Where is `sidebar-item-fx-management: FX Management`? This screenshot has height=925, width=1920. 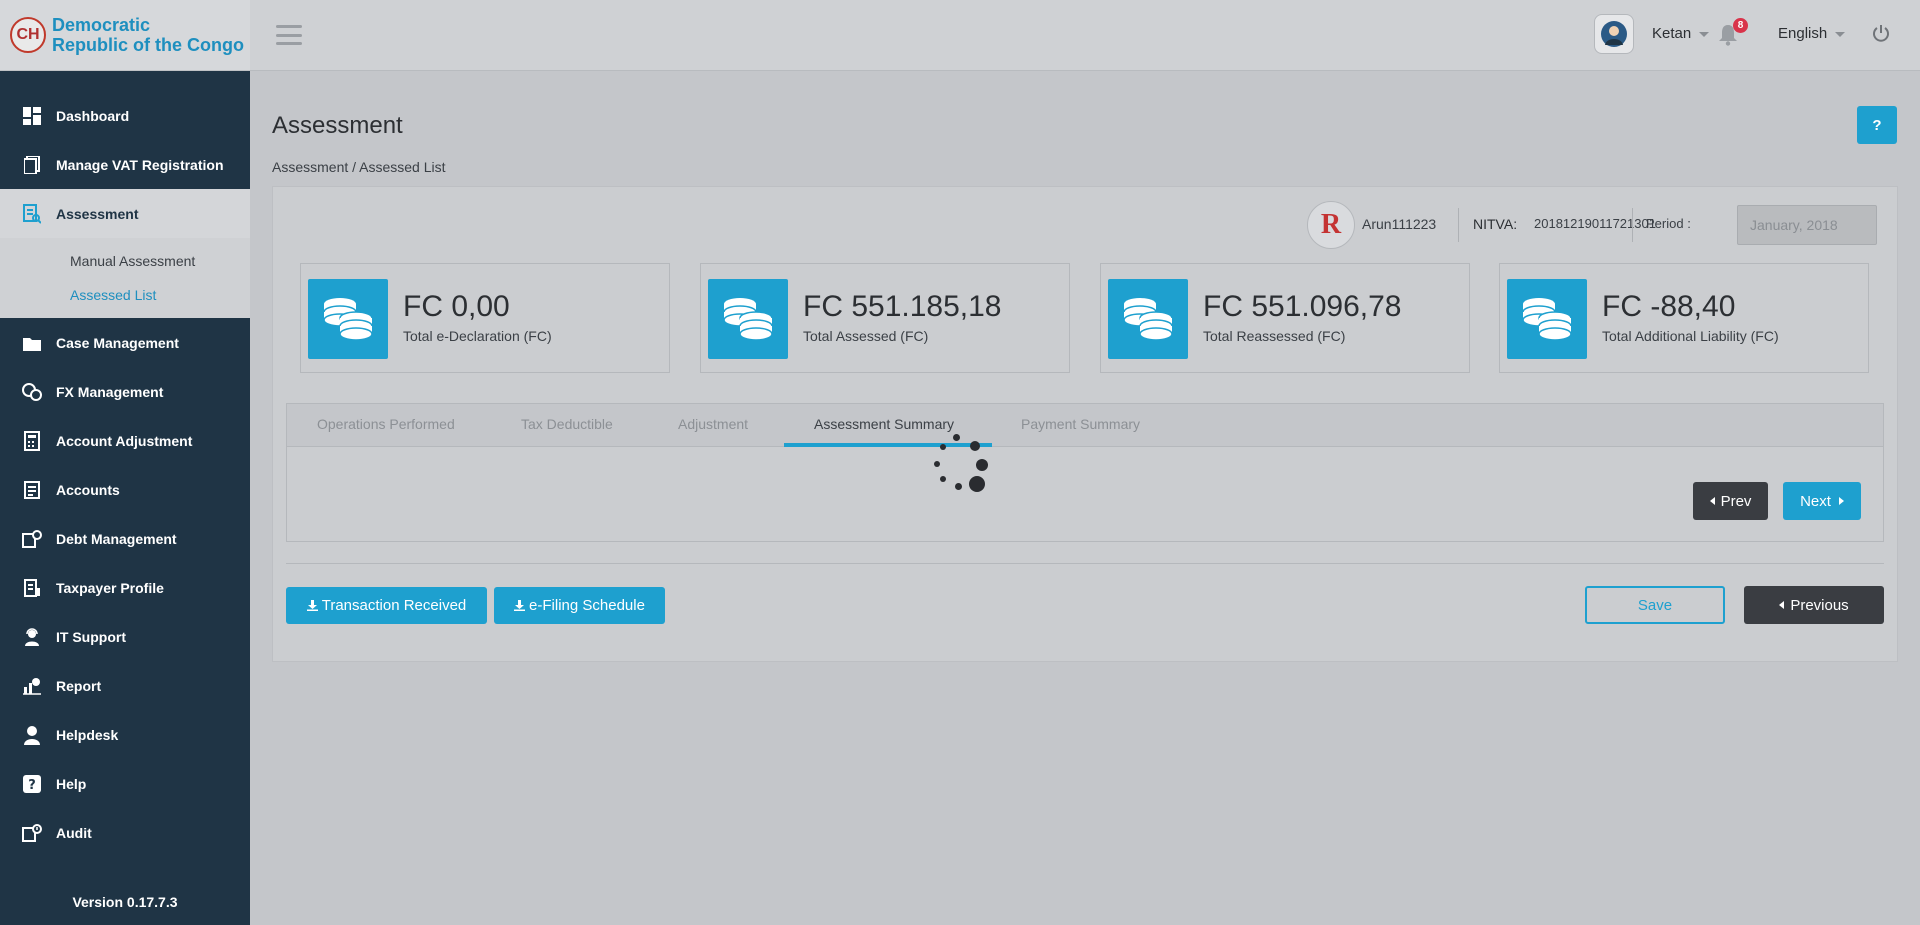
sidebar-item-fx-management: FX Management is located at coordinates (125, 391).